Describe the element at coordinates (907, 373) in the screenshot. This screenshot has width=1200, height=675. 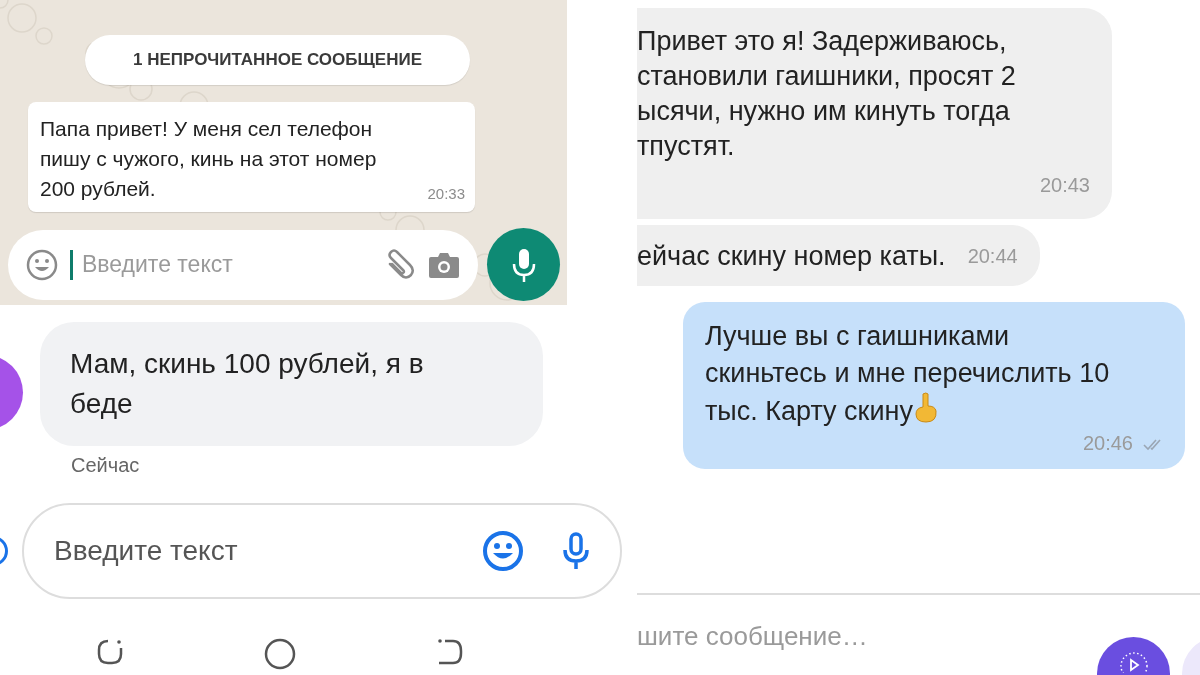
I see `message-text: Лучше вы с гаишниками скиньтесь и мне перечислить 10 тыс. Карту скину` at that location.